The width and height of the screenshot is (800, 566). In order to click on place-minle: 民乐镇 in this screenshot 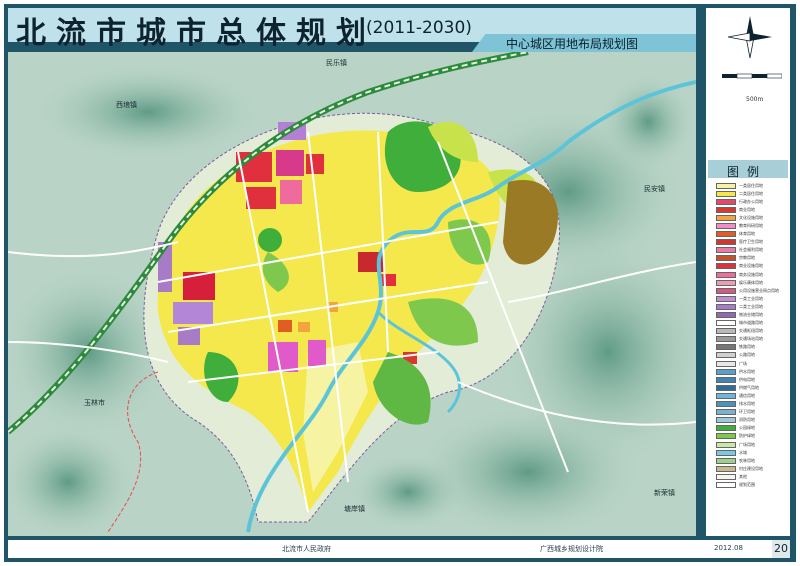, I will do `click(336, 63)`.